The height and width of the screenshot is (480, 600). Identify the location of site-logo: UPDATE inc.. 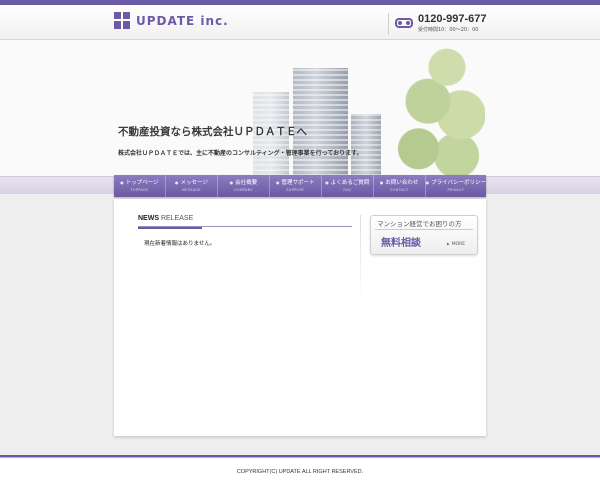
(171, 20).